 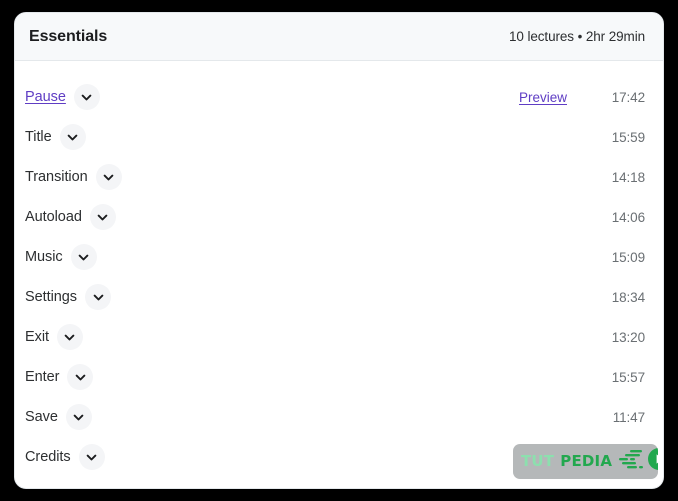 What do you see at coordinates (339, 177) in the screenshot?
I see `lecture-row: Transition 14:18` at bounding box center [339, 177].